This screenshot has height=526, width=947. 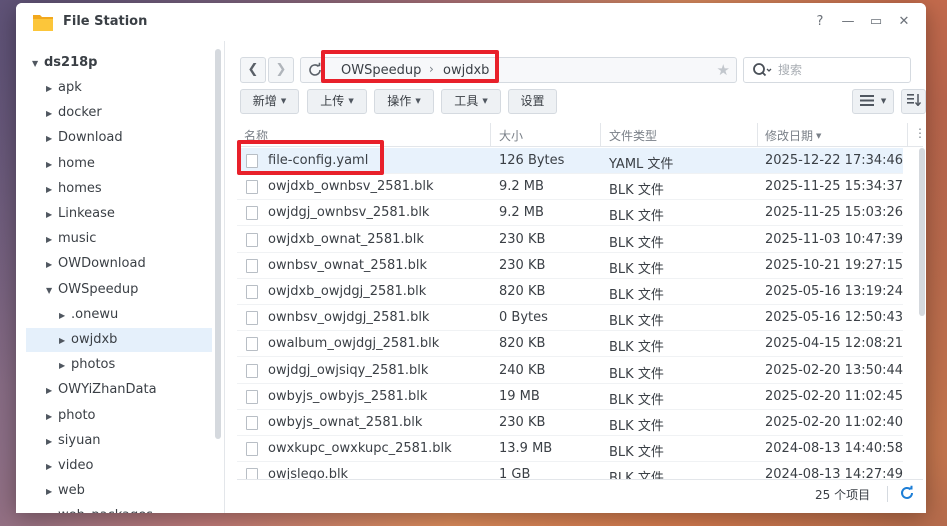 What do you see at coordinates (511, 135) in the screenshot?
I see `header-size: 大小` at bounding box center [511, 135].